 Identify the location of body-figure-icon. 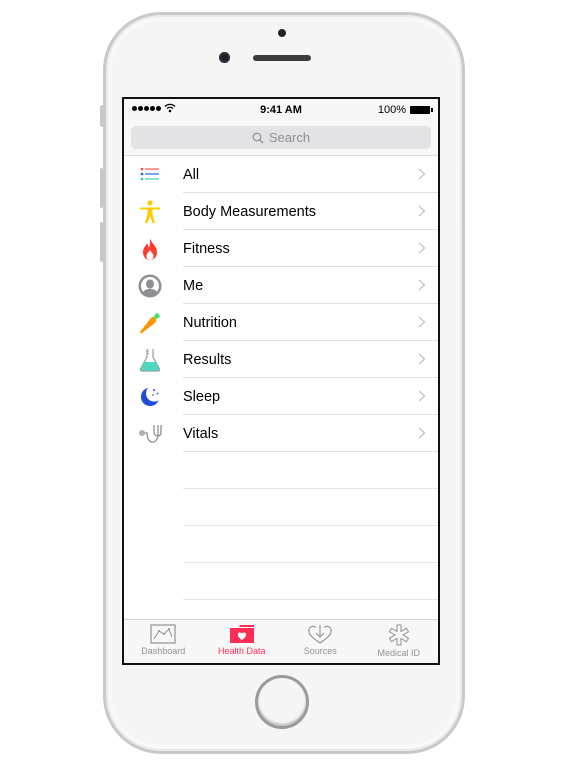
(150, 212).